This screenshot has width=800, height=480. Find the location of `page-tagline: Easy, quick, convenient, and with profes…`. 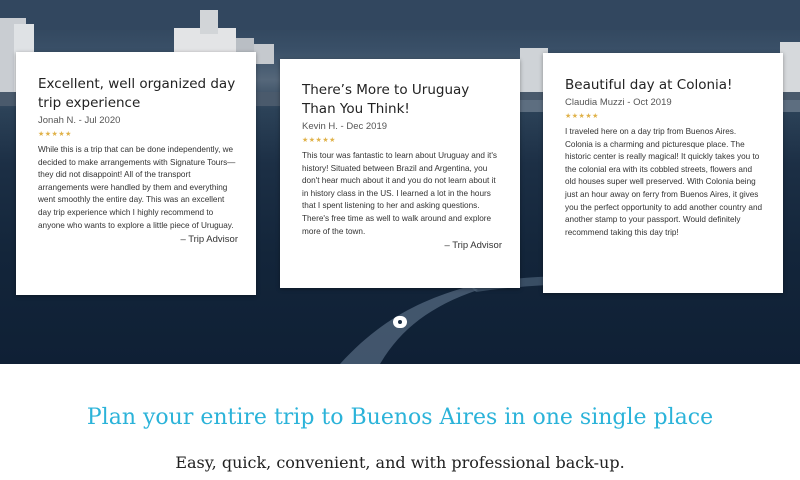

page-tagline: Easy, quick, convenient, and with profes… is located at coordinates (400, 462).